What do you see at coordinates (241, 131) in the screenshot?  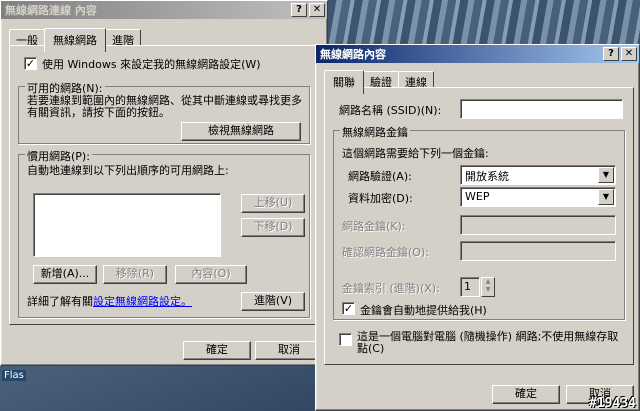 I see `view-wireless-networks-button: 檢視無線網路` at bounding box center [241, 131].